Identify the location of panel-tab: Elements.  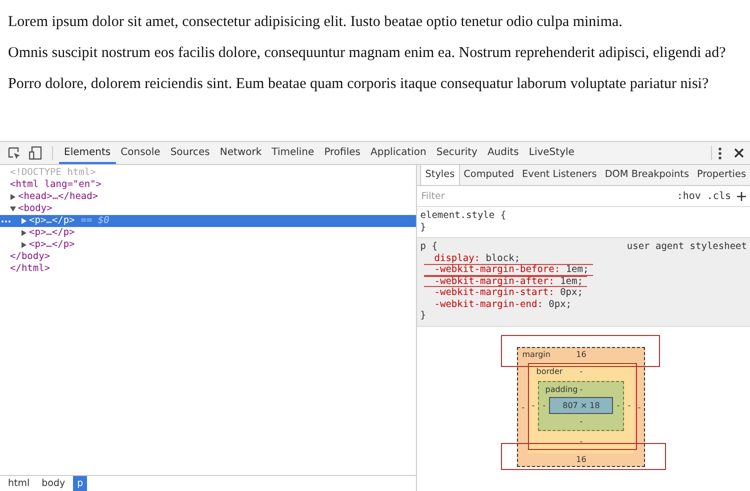
(87, 153).